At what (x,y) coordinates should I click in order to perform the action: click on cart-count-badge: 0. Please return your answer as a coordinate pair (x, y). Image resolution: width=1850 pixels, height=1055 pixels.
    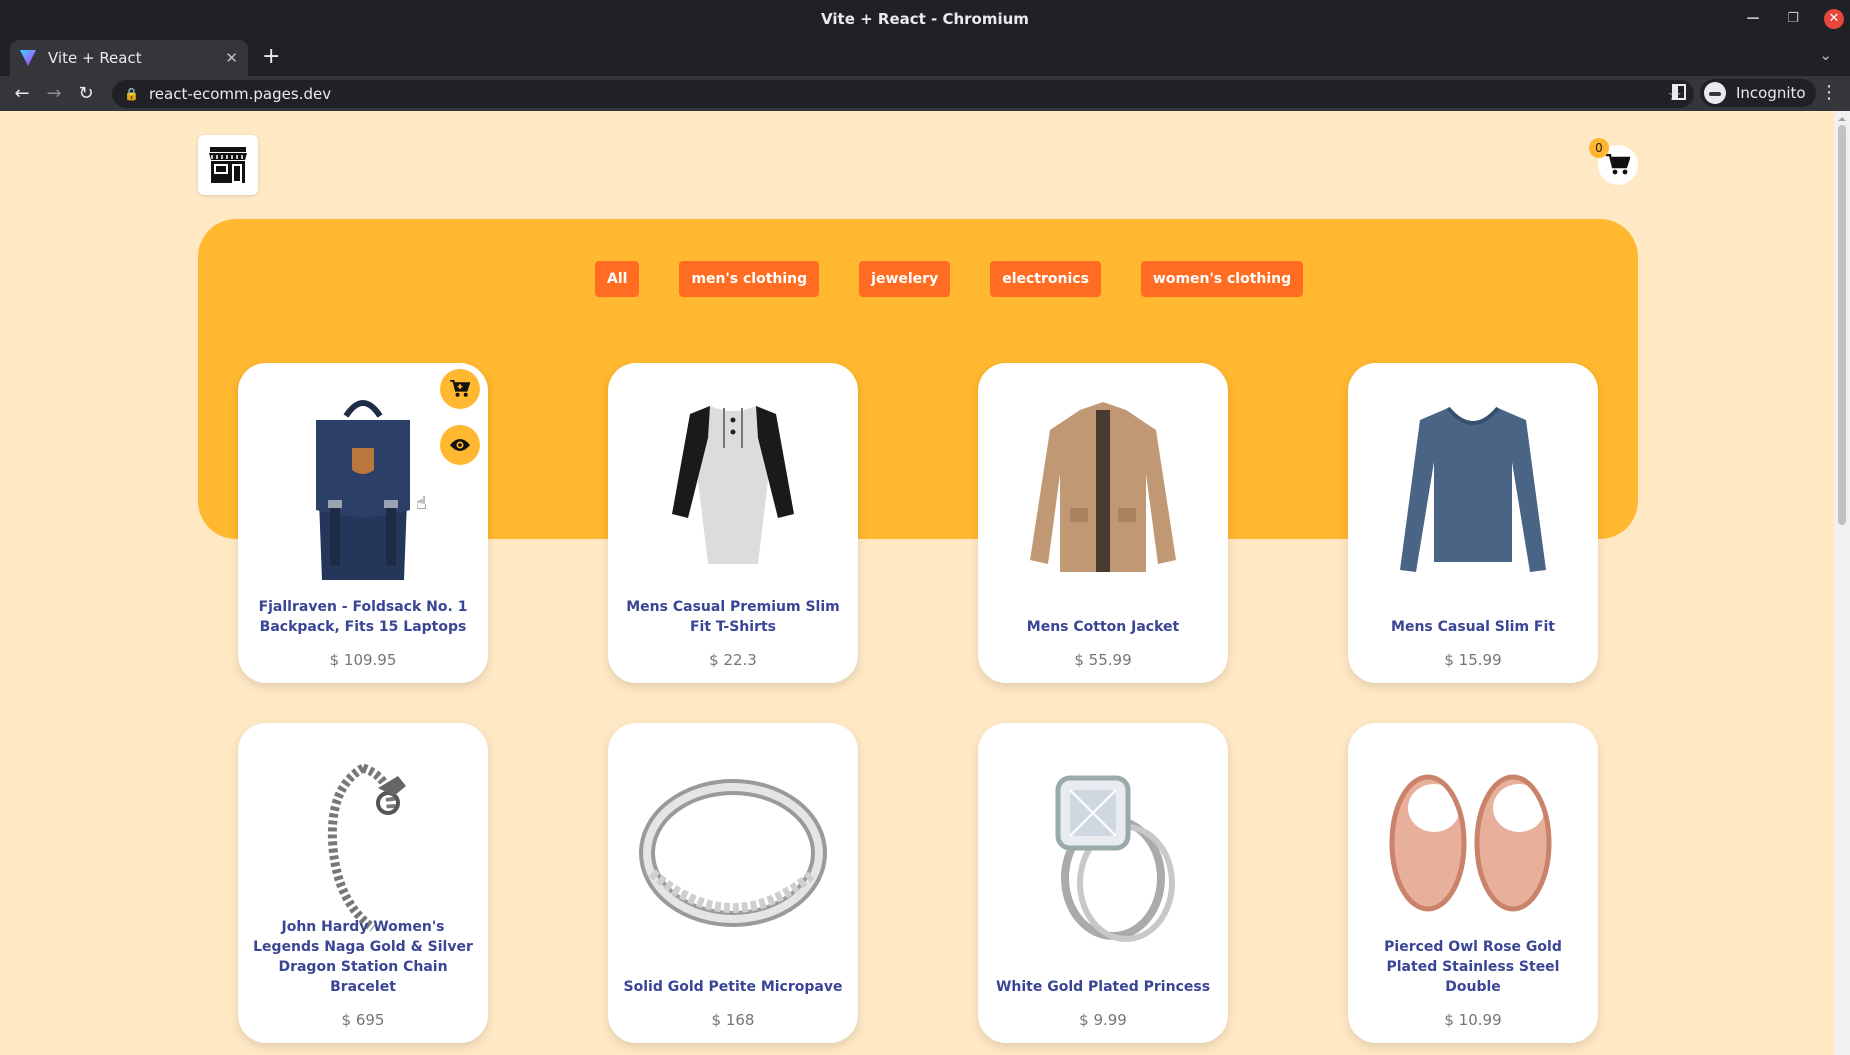
    Looking at the image, I should click on (1599, 148).